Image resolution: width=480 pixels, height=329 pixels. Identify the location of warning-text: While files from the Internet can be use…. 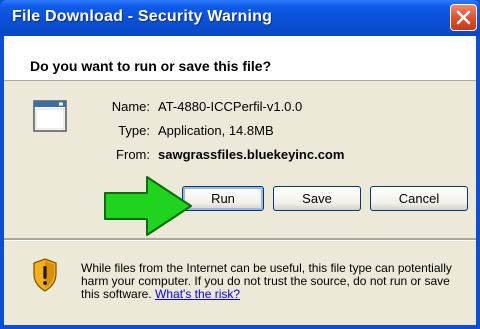
(276, 281).